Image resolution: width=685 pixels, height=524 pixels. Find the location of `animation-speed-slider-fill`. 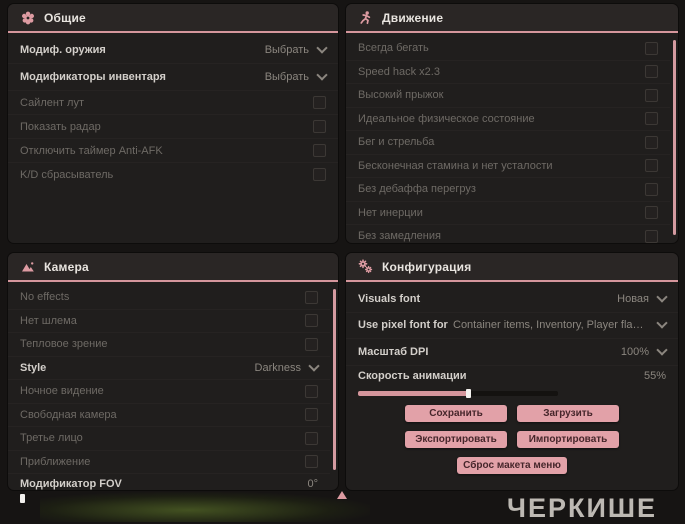

animation-speed-slider-fill is located at coordinates (413, 393).